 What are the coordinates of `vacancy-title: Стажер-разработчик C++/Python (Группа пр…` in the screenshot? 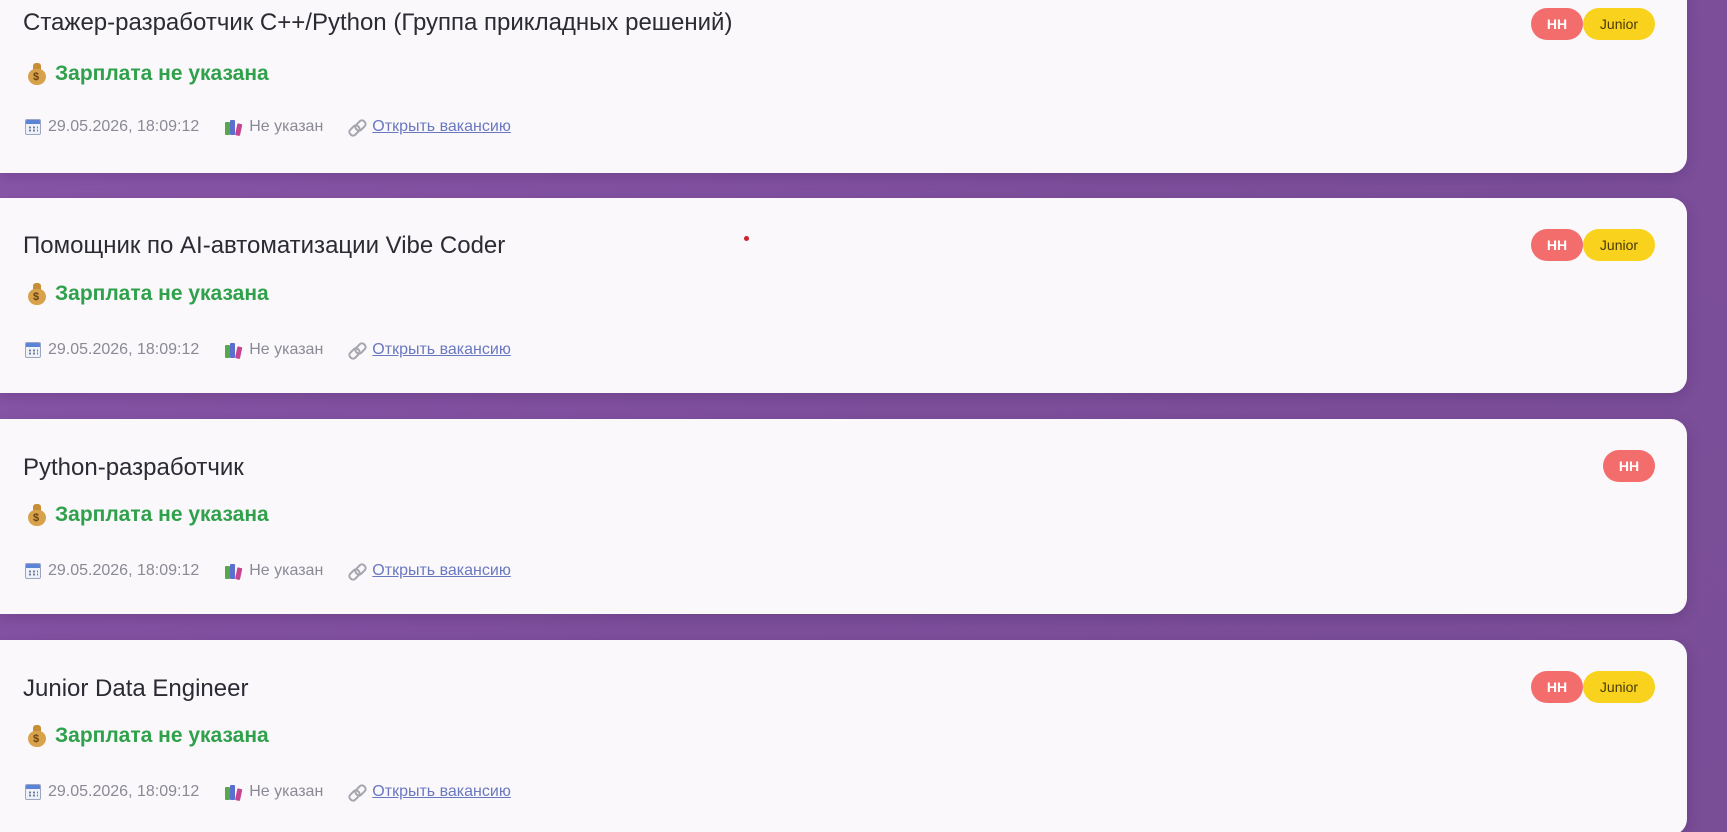 It's located at (378, 22).